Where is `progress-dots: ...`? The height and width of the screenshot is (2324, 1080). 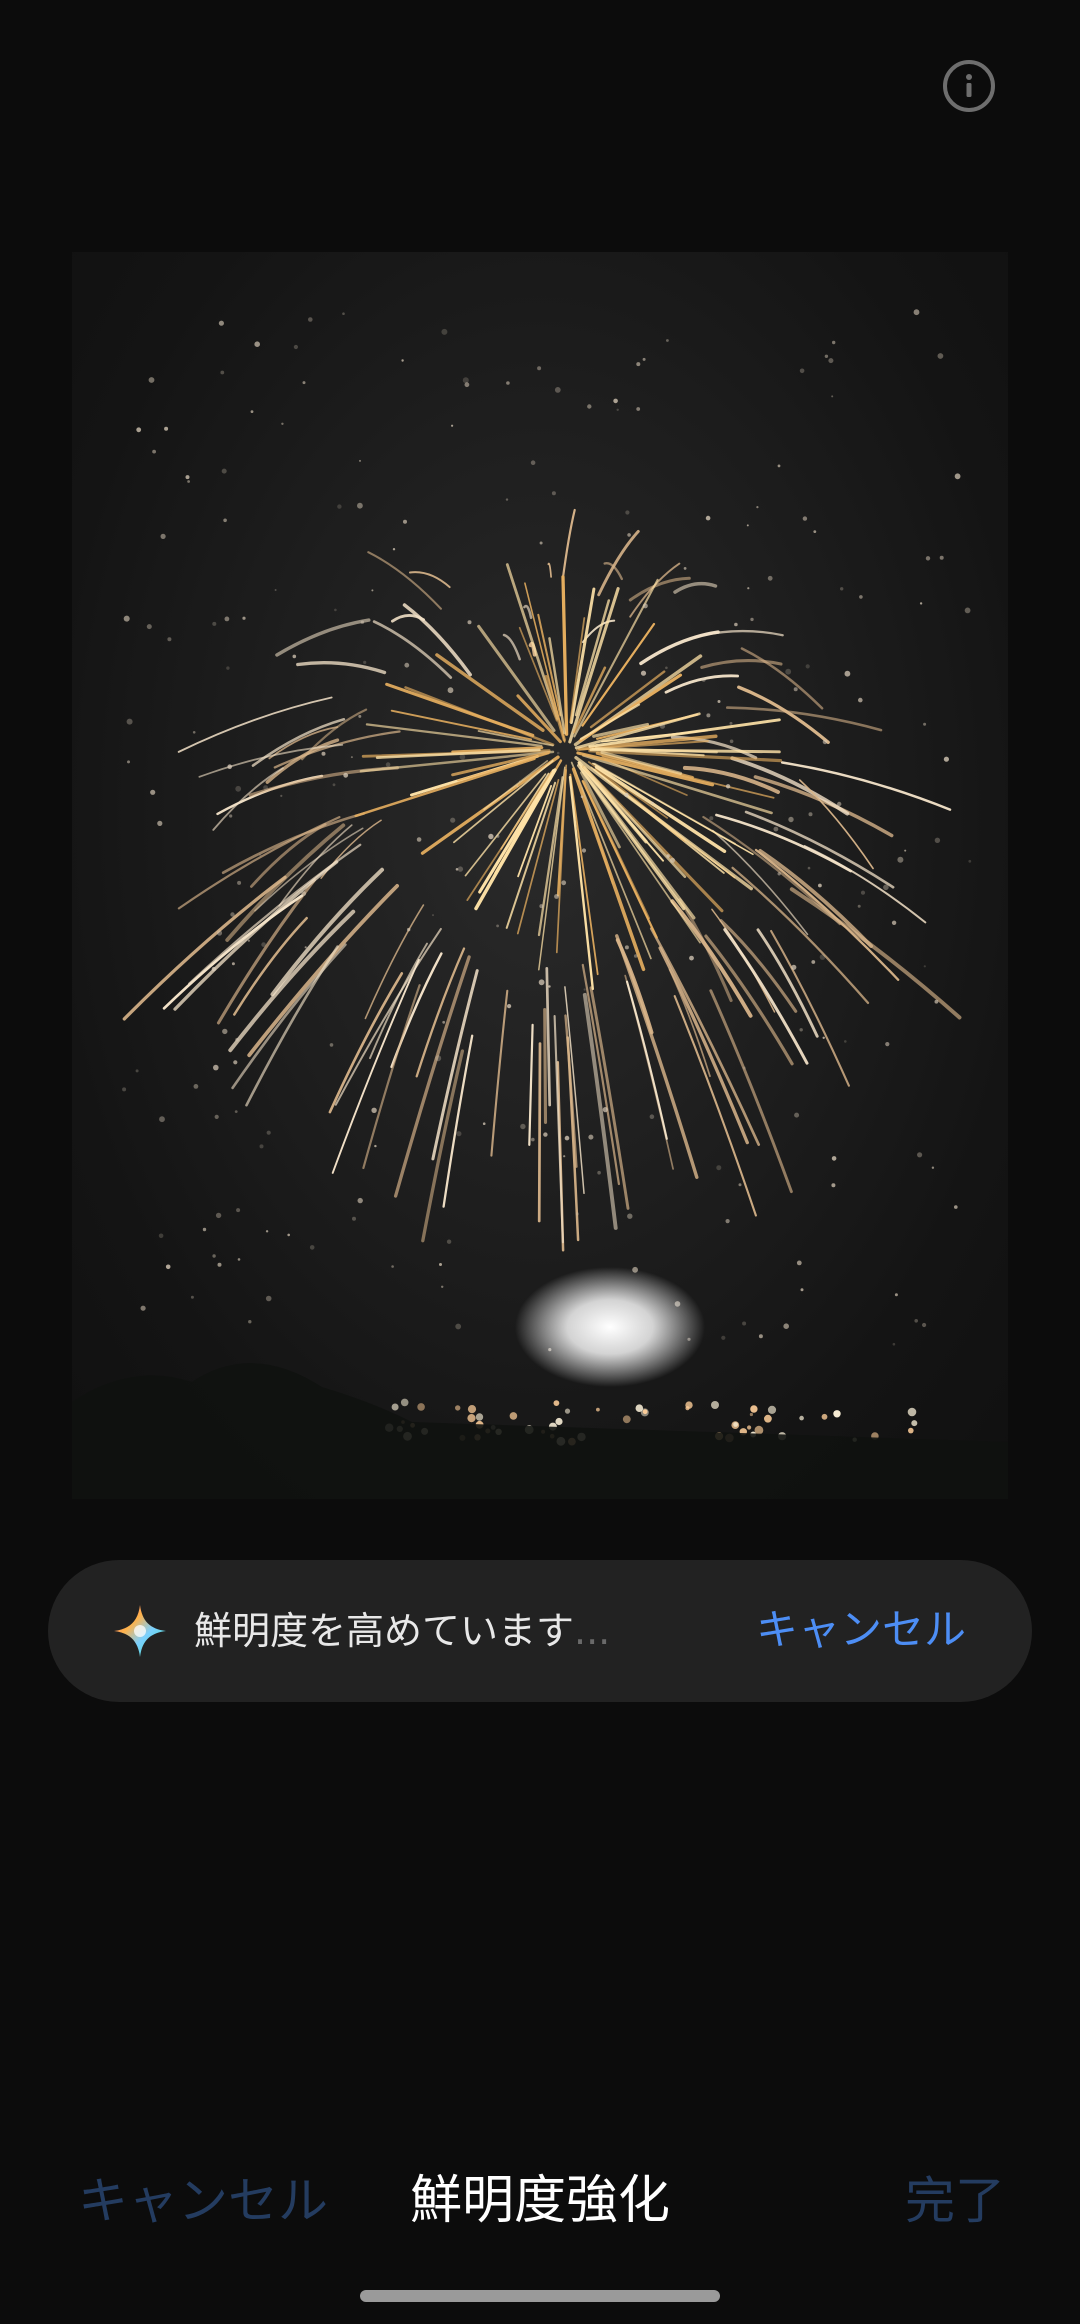
progress-dots: ... is located at coordinates (592, 1631).